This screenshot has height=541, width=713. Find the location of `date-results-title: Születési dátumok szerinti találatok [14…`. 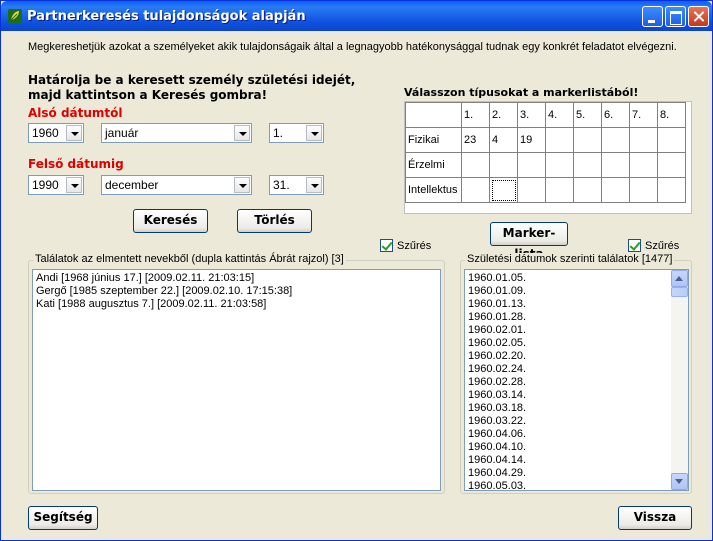

date-results-title: Születési dátumok szerinti találatok [14… is located at coordinates (570, 259).